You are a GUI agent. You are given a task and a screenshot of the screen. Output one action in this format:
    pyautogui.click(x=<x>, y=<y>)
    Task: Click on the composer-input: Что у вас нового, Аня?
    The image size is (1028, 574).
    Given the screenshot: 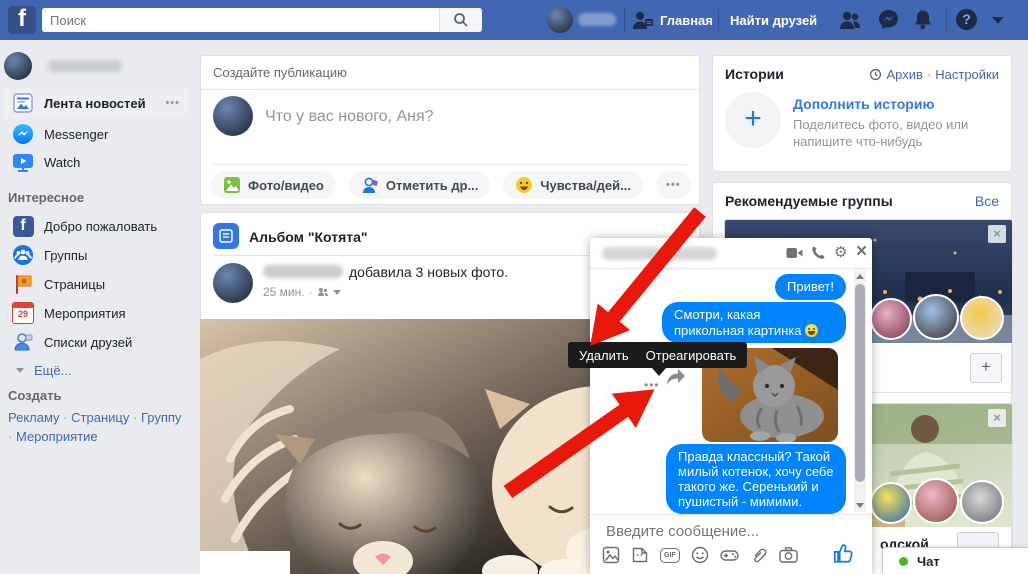 What is the action you would take?
    pyautogui.click(x=349, y=117)
    